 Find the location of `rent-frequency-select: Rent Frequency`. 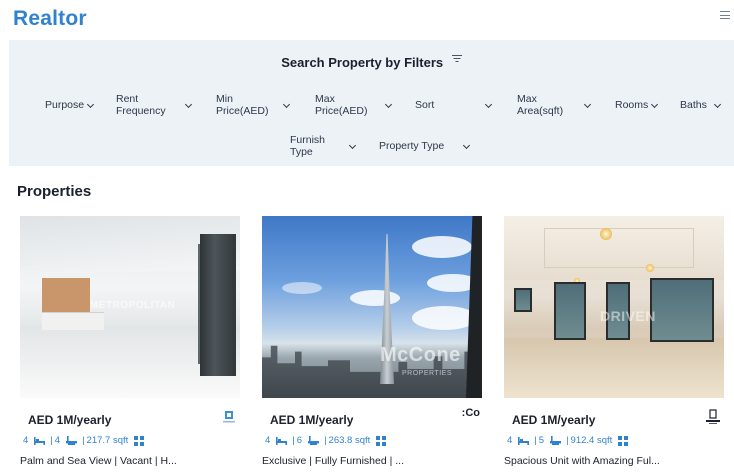

rent-frequency-select: Rent Frequency is located at coordinates (153, 105).